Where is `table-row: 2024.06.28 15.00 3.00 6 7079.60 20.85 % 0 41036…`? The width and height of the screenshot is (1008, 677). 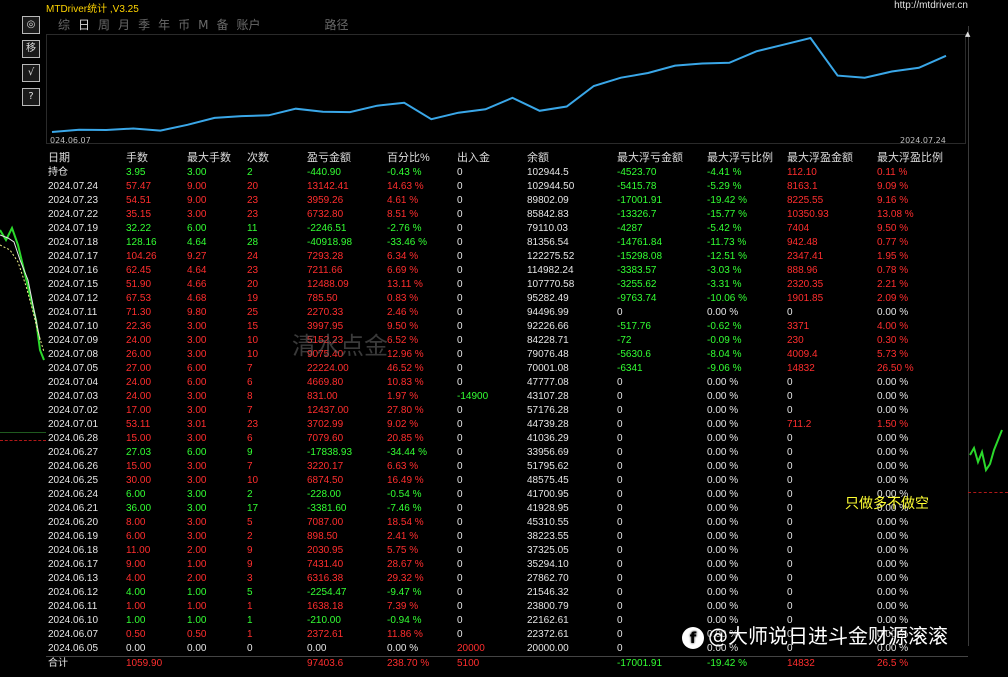
table-row: 2024.06.28 15.00 3.00 6 7079.60 20.85 % 0 41036… is located at coordinates (507, 439).